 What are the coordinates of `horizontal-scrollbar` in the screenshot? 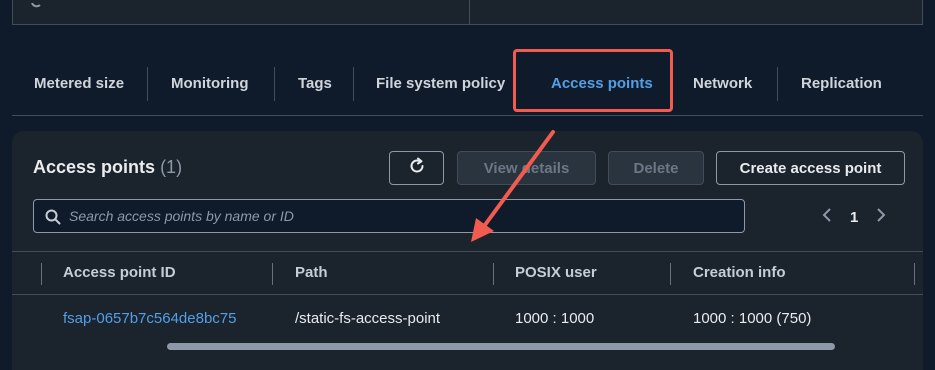 It's located at (501, 346).